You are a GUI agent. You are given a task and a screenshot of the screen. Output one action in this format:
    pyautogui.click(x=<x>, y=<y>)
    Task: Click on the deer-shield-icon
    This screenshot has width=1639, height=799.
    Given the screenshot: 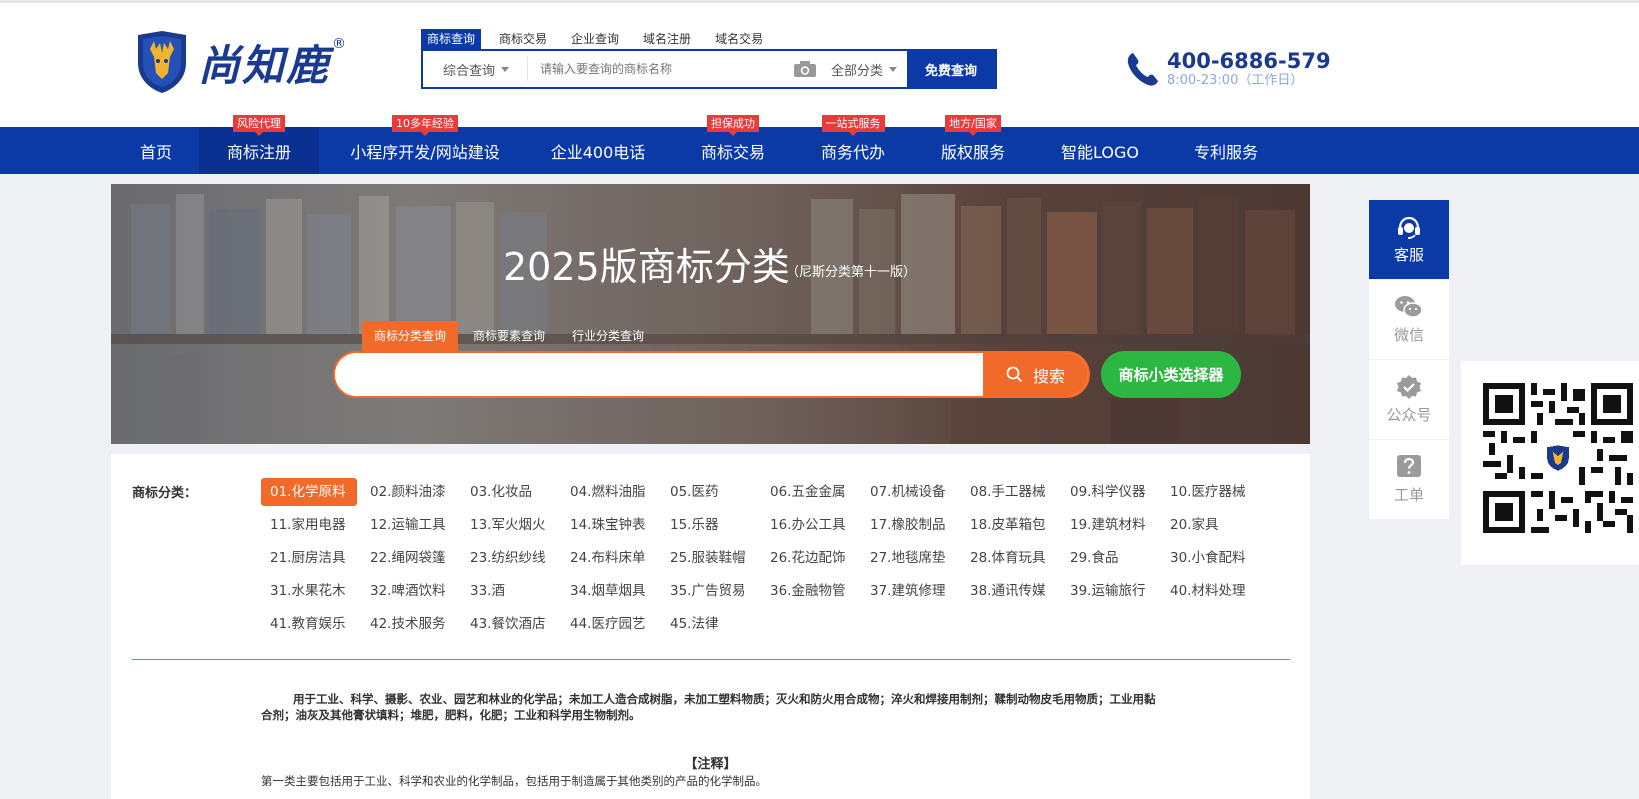 What is the action you would take?
    pyautogui.click(x=162, y=62)
    